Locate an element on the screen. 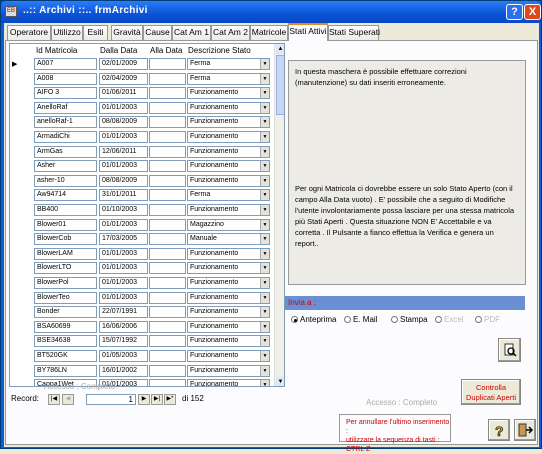  tab-cat-am-1: Cat Am 1 is located at coordinates (191, 32).